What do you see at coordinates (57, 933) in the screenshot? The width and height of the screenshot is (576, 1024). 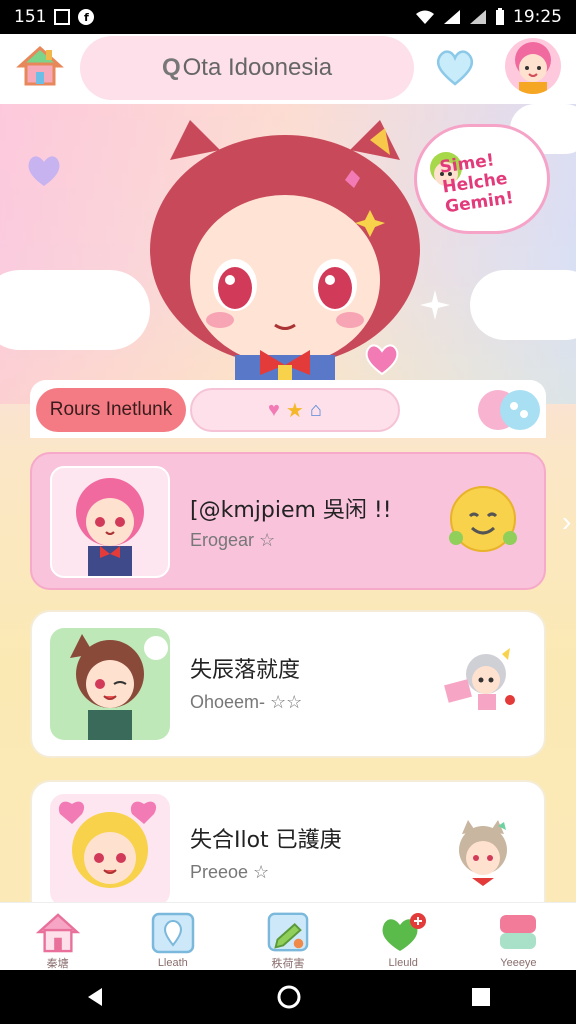 I see `home-icon` at bounding box center [57, 933].